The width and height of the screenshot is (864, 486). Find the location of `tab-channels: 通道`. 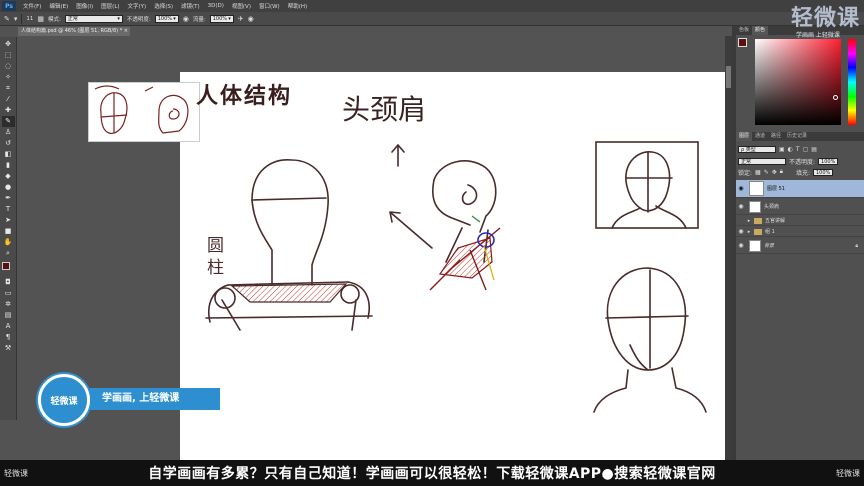

tab-channels: 通道 is located at coordinates (760, 136).